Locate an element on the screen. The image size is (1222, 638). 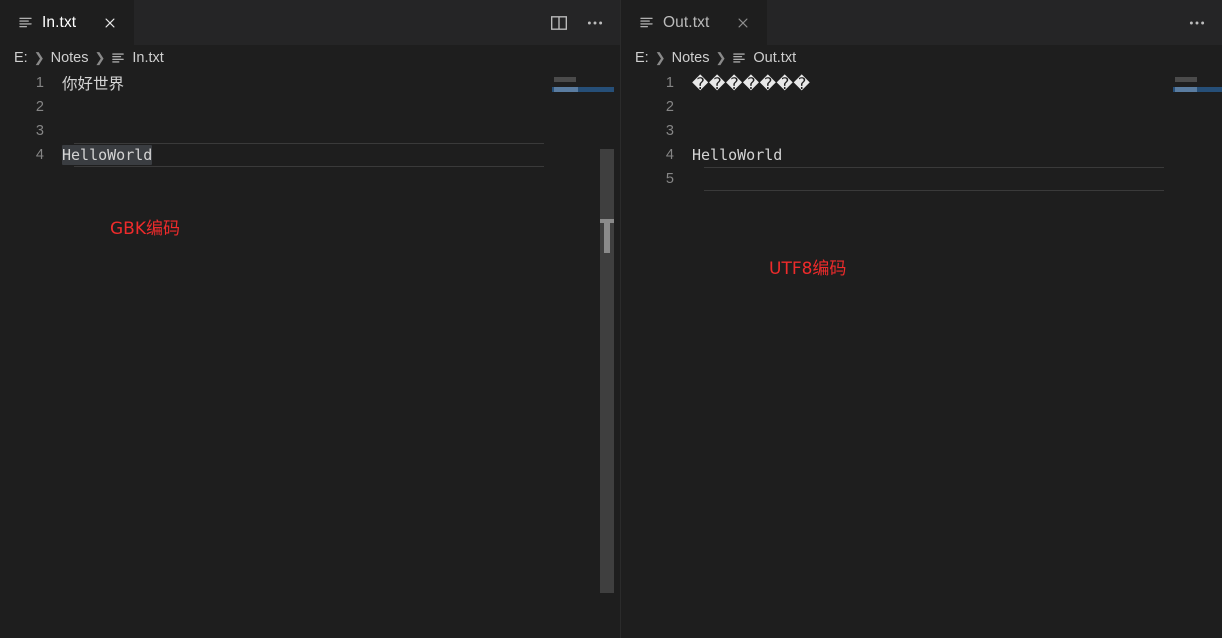
tab-label: Out.txt is located at coordinates (686, 22).